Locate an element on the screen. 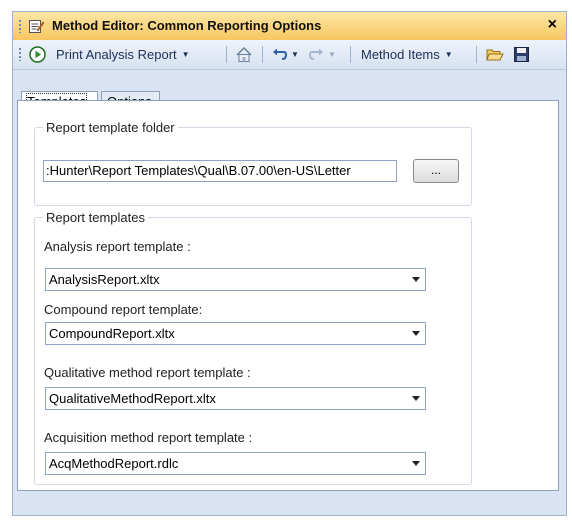 This screenshot has height=521, width=572. open-folder-icon is located at coordinates (495, 55).